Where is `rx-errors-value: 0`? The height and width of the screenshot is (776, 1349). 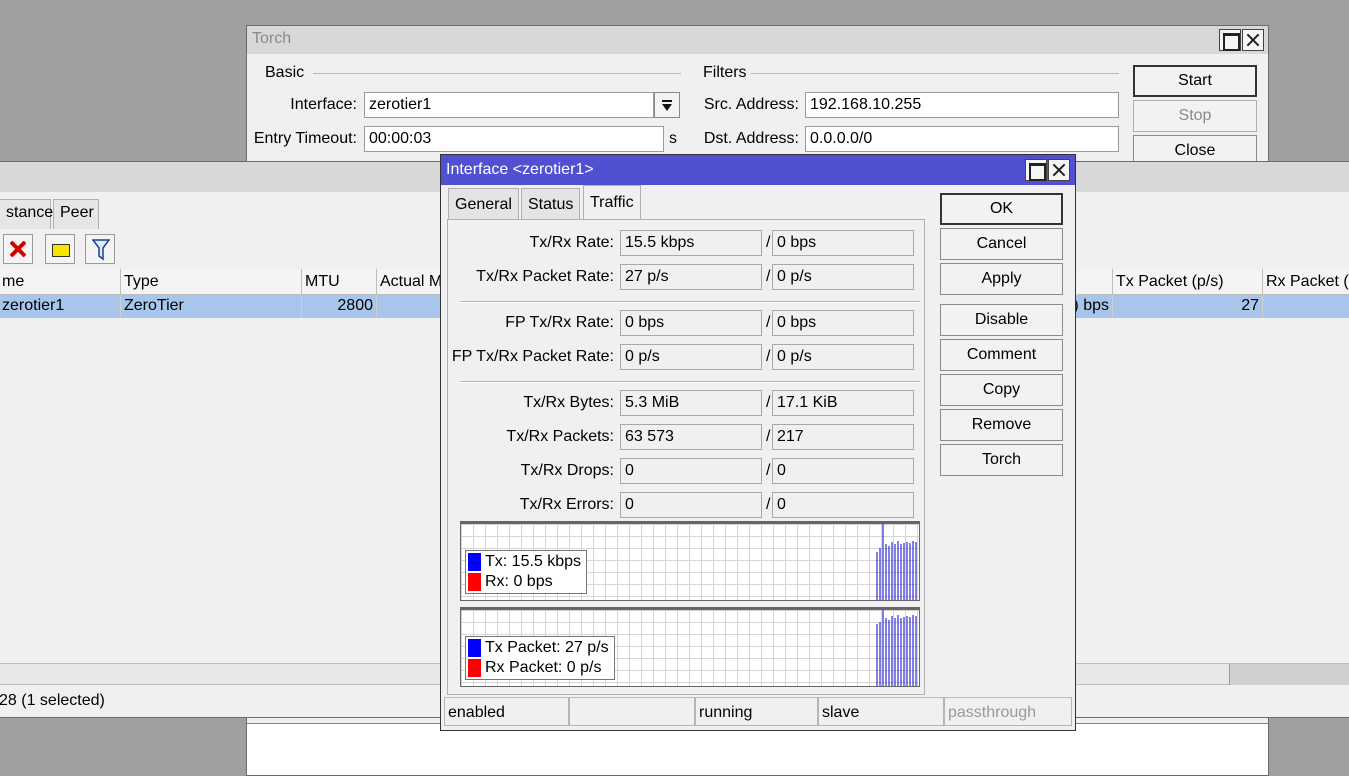
rx-errors-value: 0 is located at coordinates (843, 505).